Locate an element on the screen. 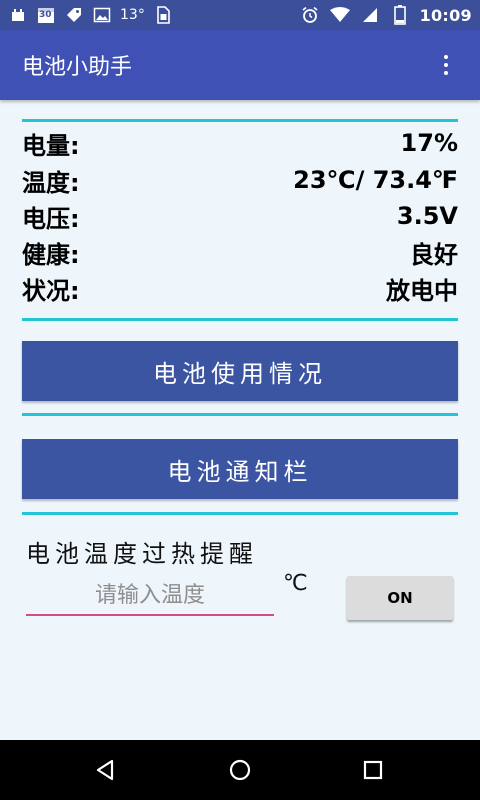  info-label: 温度: is located at coordinates (51, 182).